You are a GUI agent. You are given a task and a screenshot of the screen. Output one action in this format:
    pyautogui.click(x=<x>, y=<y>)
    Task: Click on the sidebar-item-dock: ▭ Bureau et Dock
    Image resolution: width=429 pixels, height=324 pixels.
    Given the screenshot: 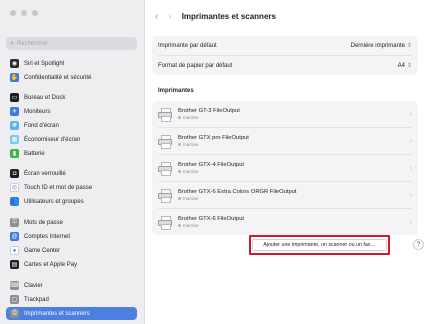 What is the action you would take?
    pyautogui.click(x=71, y=97)
    